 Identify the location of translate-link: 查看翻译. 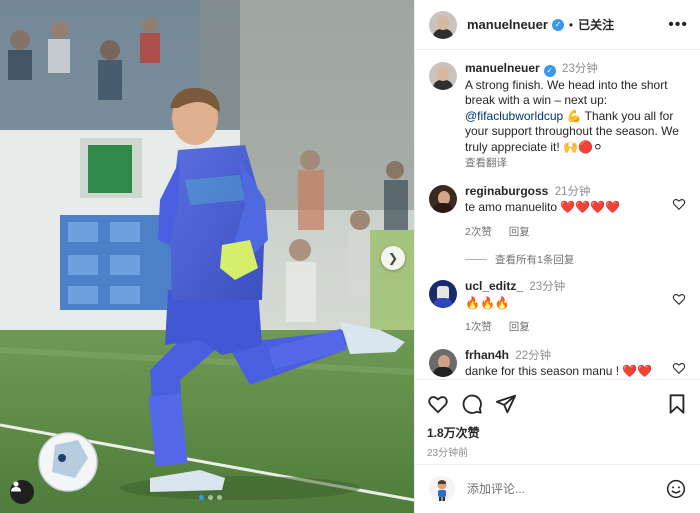
(486, 163).